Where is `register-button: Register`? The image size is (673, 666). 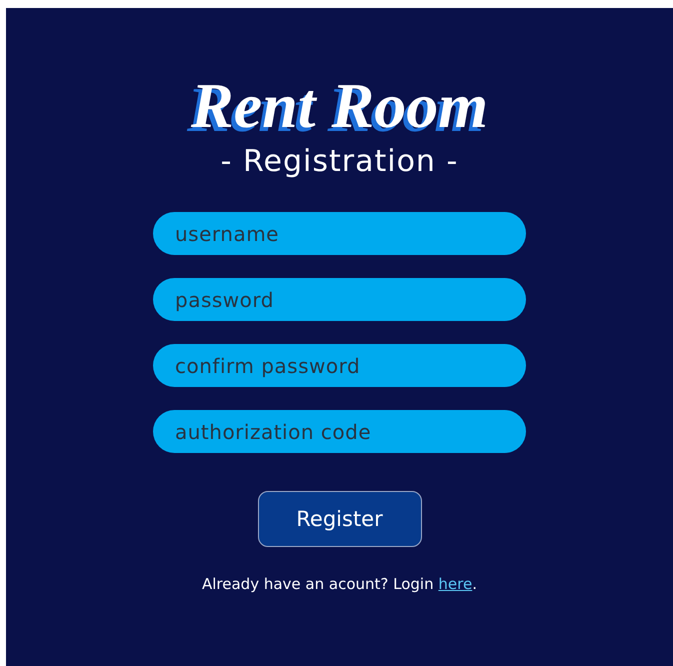 register-button: Register is located at coordinates (340, 519).